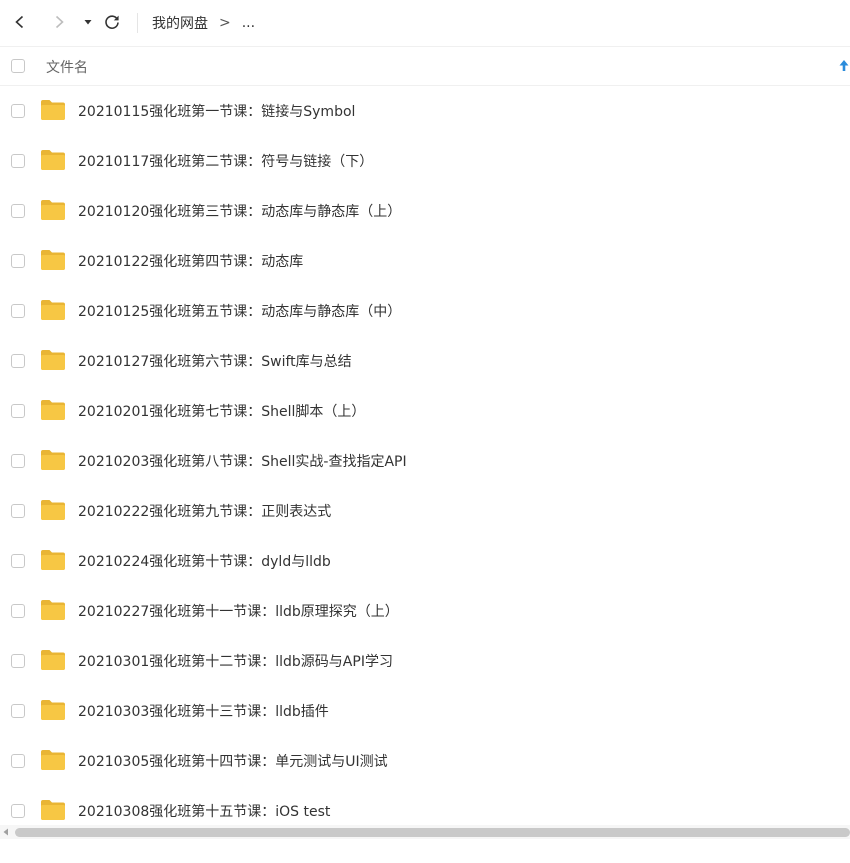 The width and height of the screenshot is (850, 863). Describe the element at coordinates (238, 612) in the screenshot. I see `file-name: 20210227强化班第十一节课：lldb原理探究（上）` at that location.